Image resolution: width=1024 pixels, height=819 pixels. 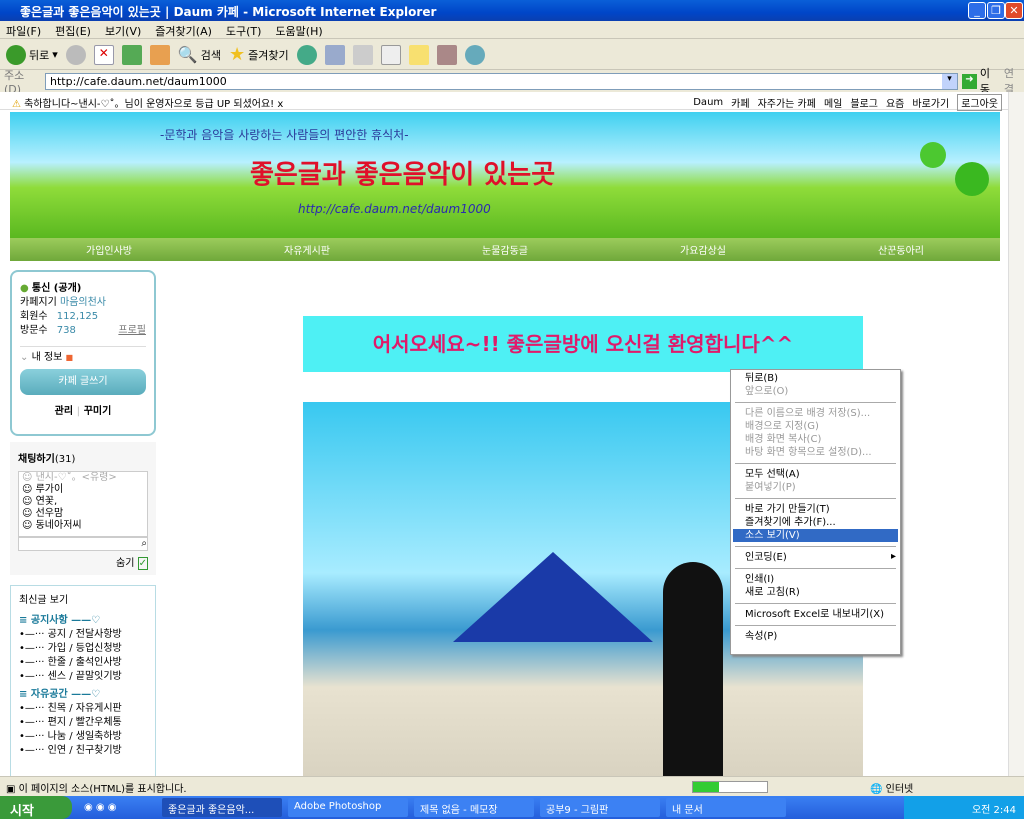 I want to click on context-menu-item: 뒤로(B), so click(x=815, y=378).